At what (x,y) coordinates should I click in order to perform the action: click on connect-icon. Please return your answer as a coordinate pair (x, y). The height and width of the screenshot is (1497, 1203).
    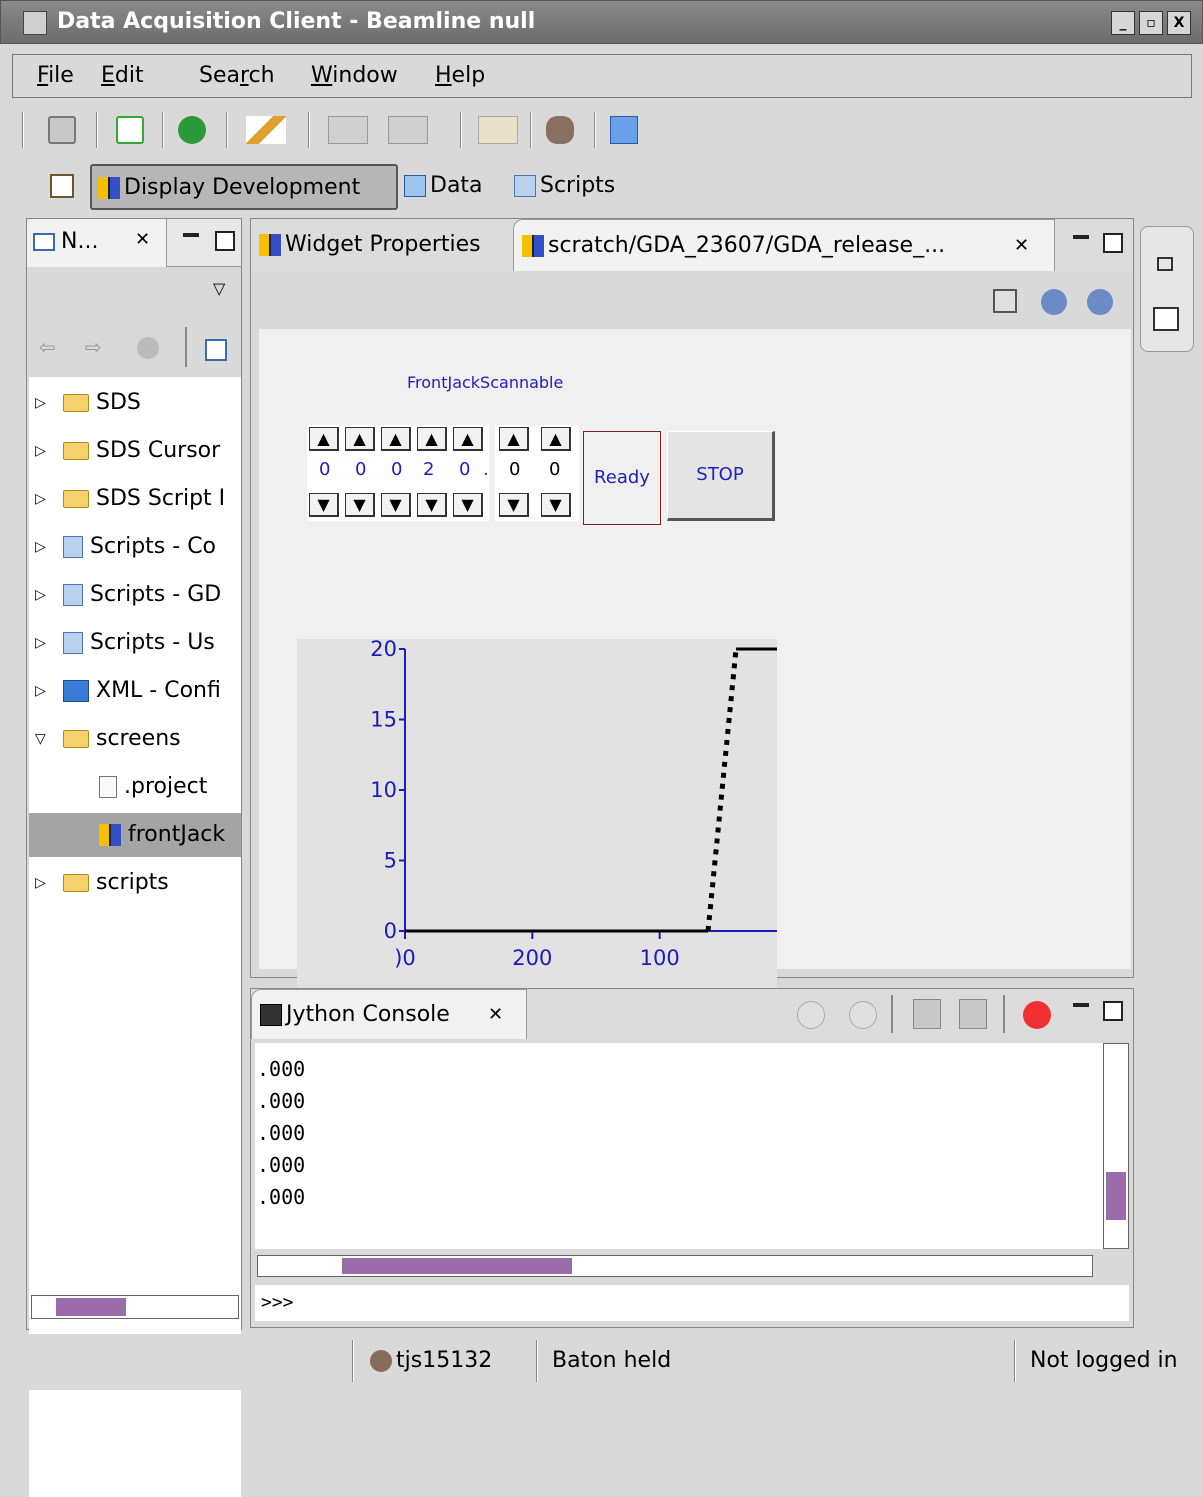
    Looking at the image, I should click on (130, 130).